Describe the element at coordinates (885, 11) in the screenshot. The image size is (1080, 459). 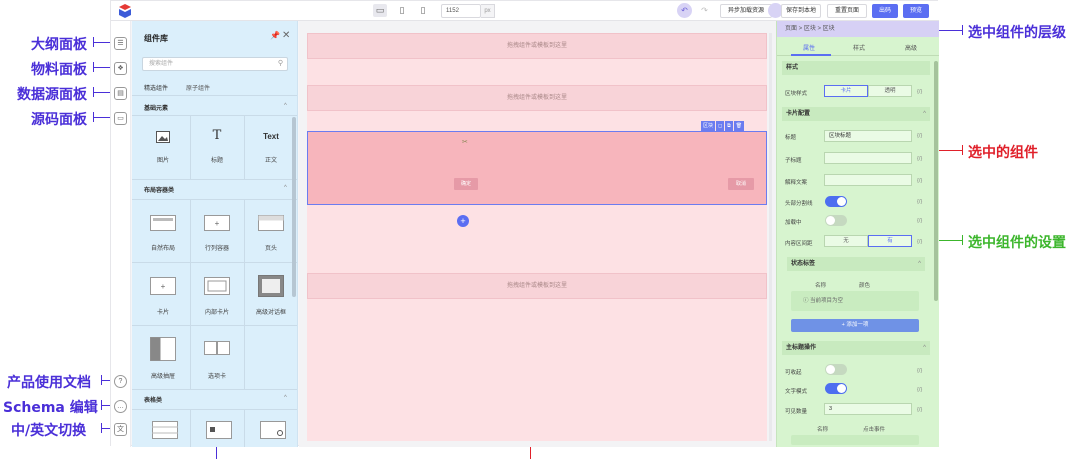
I see `export-code-button: 出码` at that location.